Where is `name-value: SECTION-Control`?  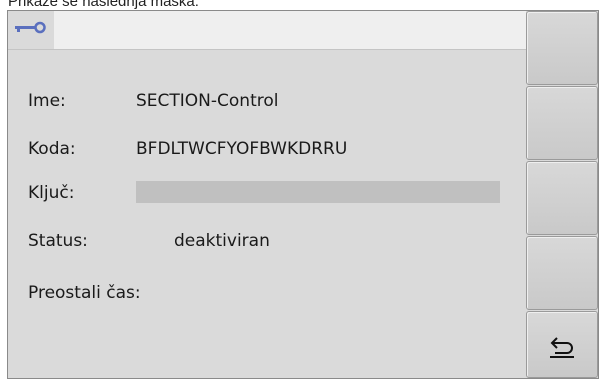 name-value: SECTION-Control is located at coordinates (207, 101).